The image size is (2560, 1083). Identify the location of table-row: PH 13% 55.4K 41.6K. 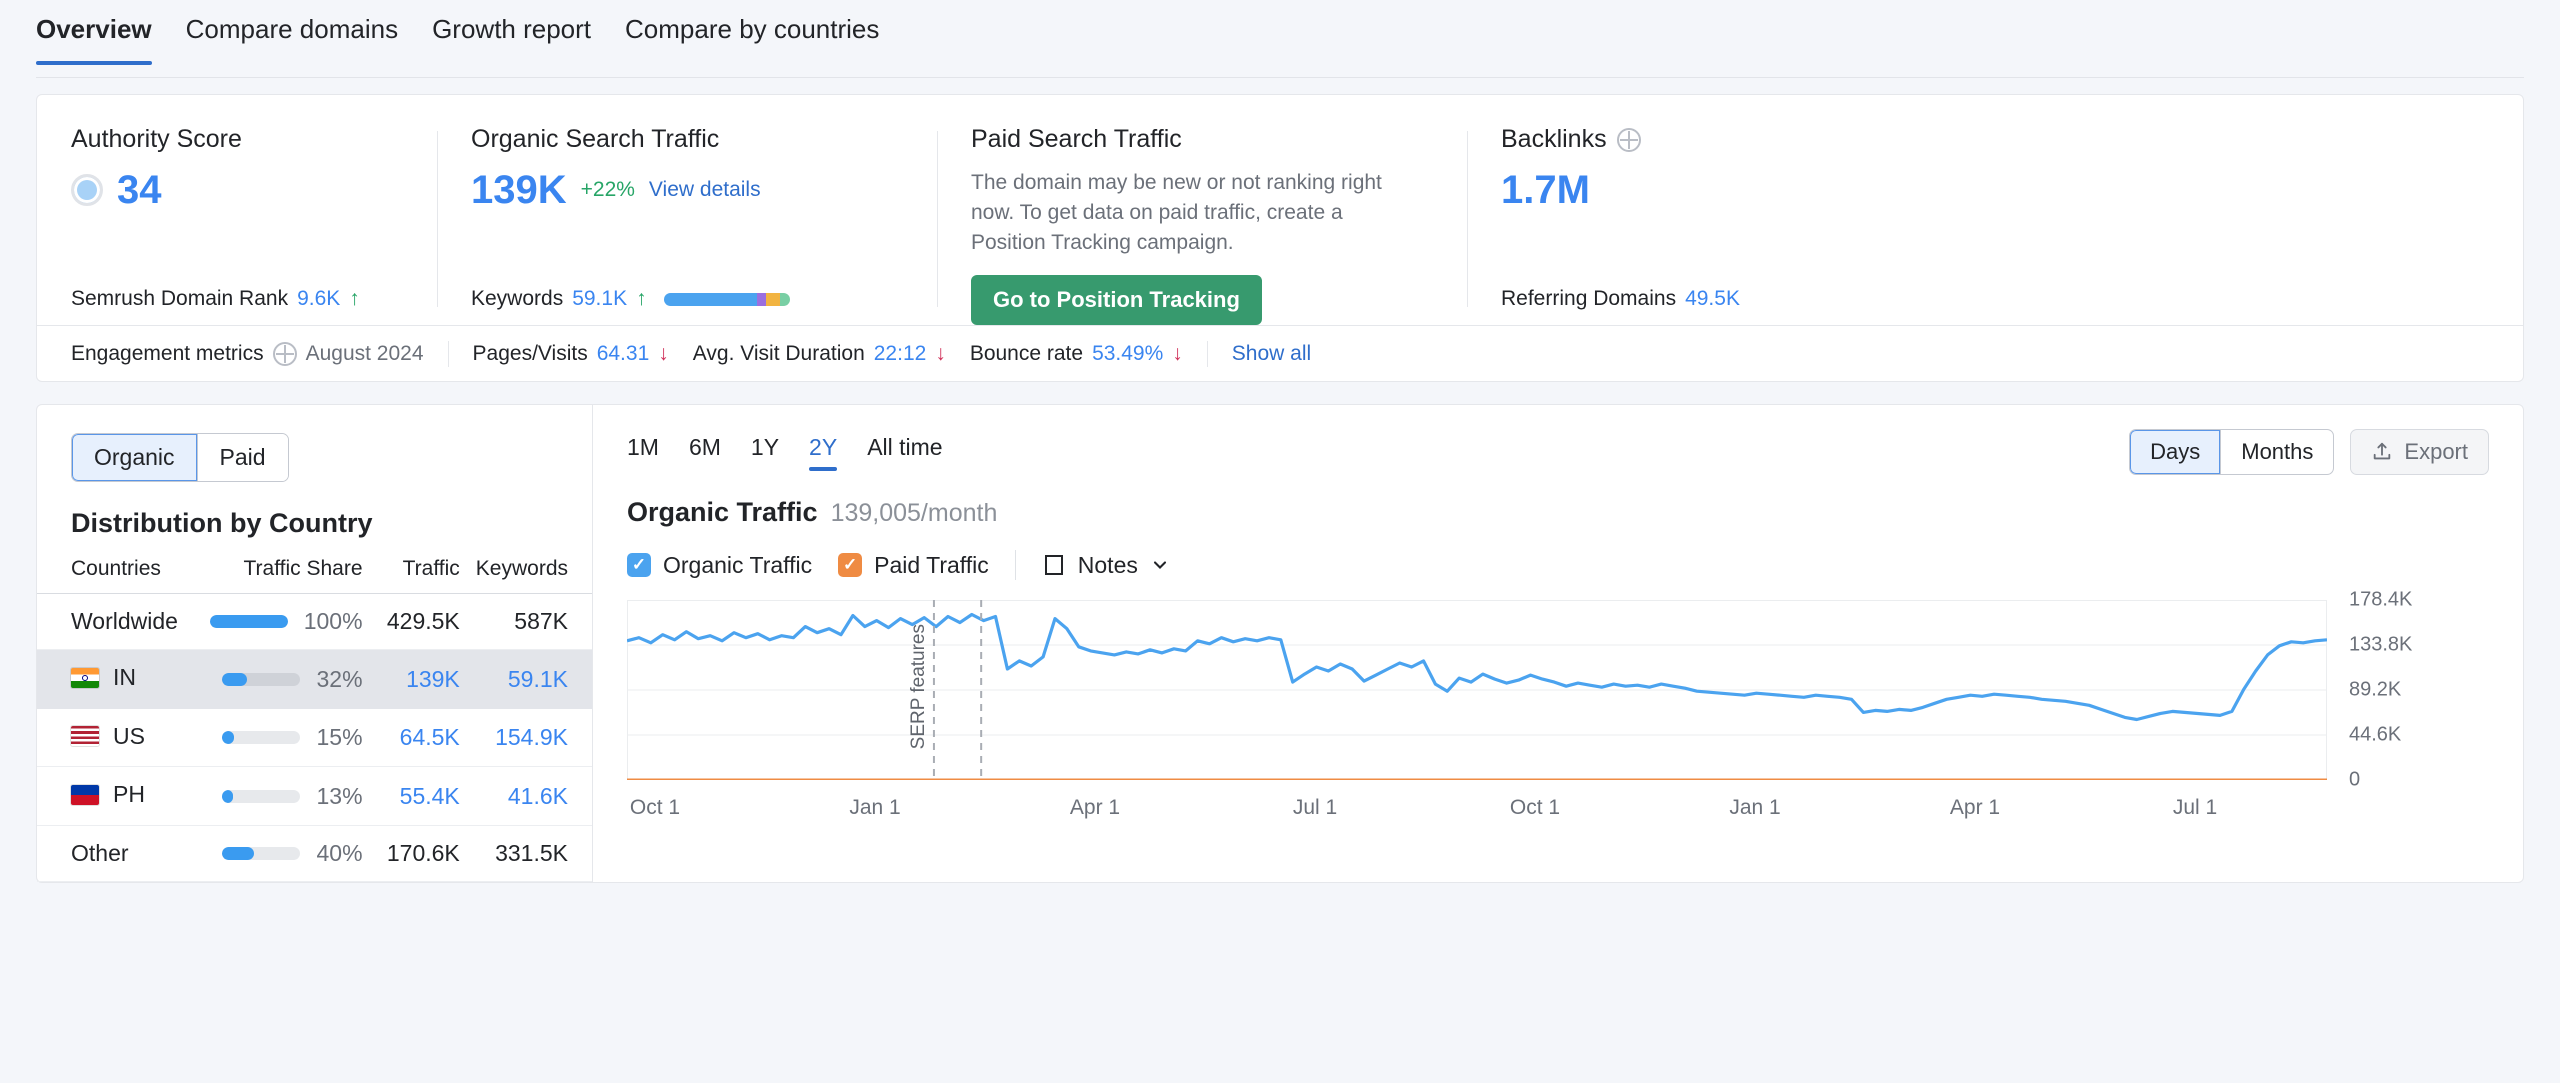
(314, 796).